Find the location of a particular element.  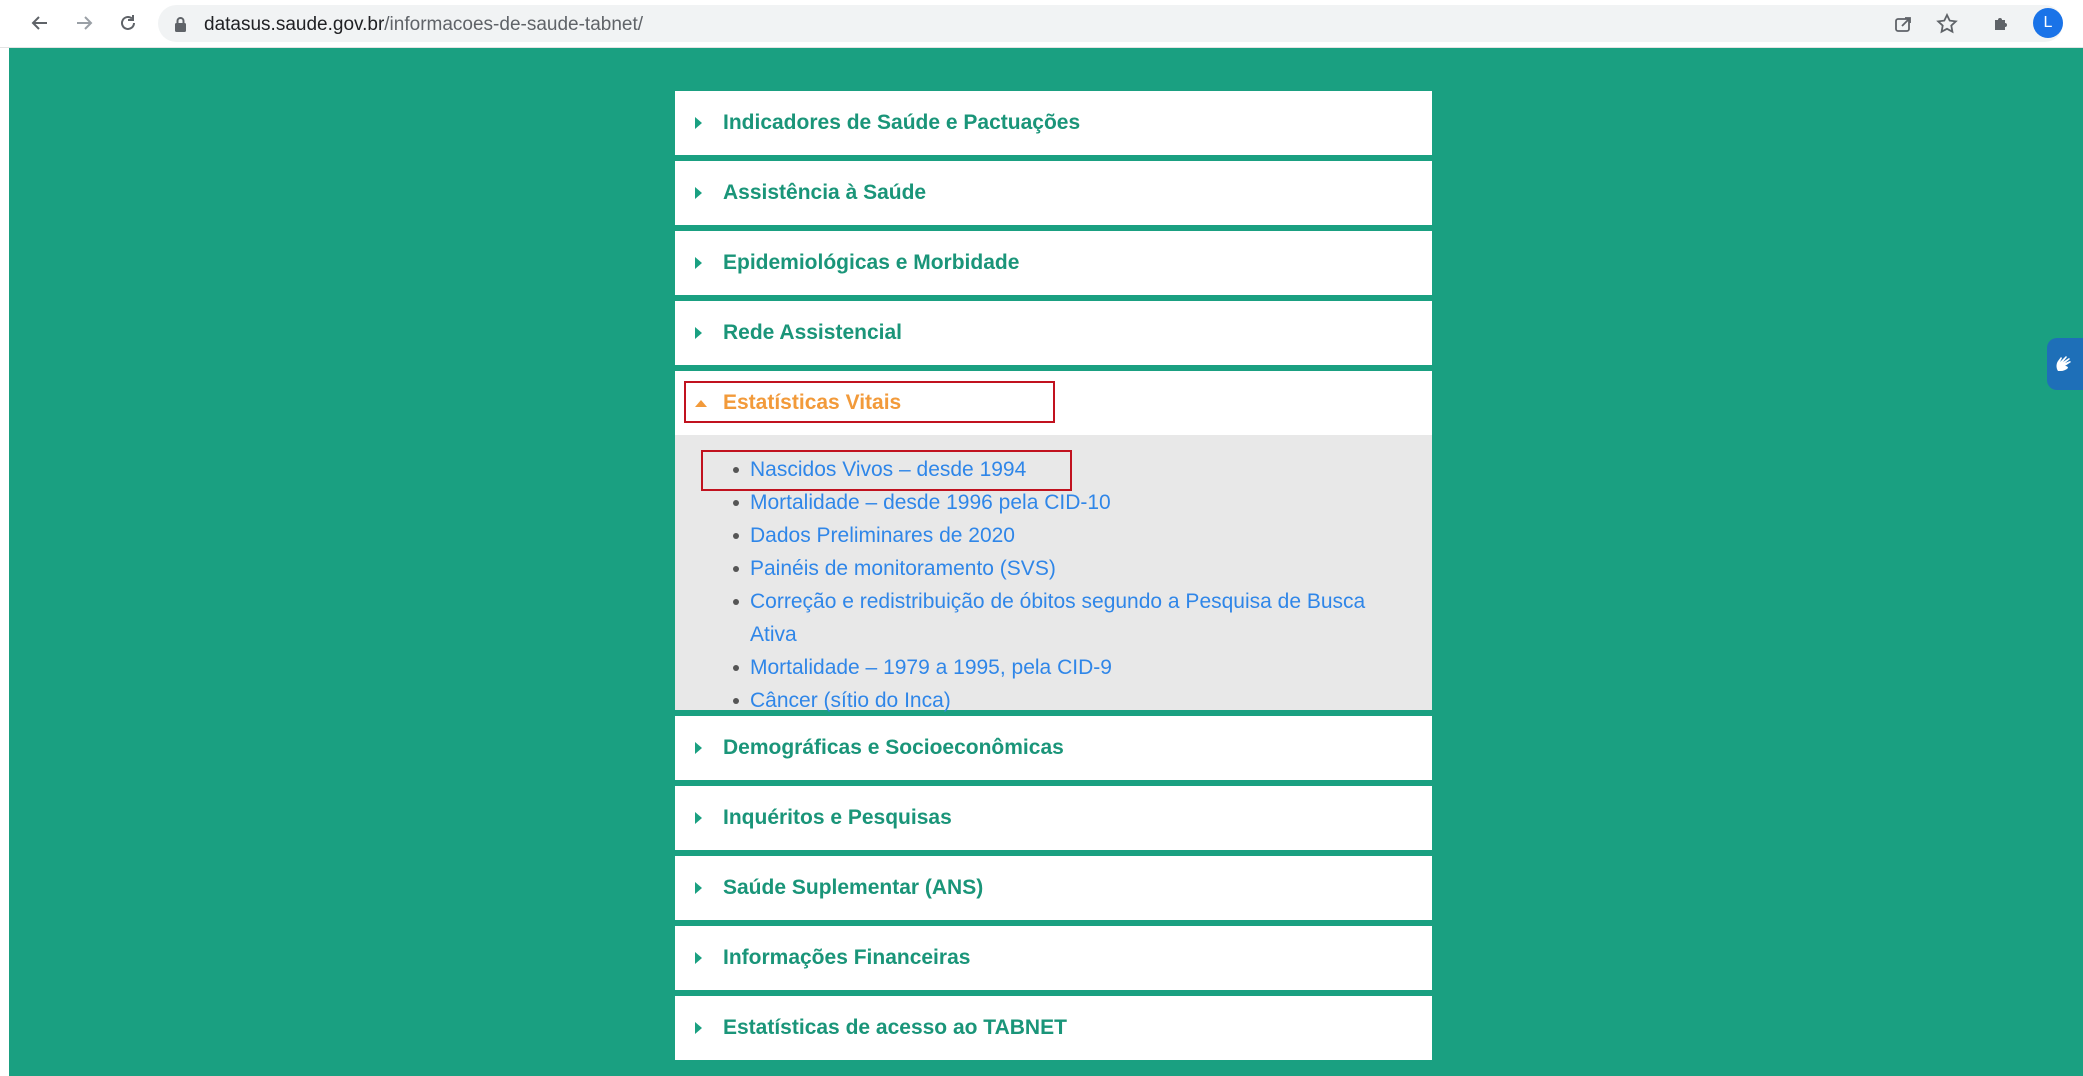

accordion-header: Indicadores de Saúde e Pactuações is located at coordinates (1053, 123).